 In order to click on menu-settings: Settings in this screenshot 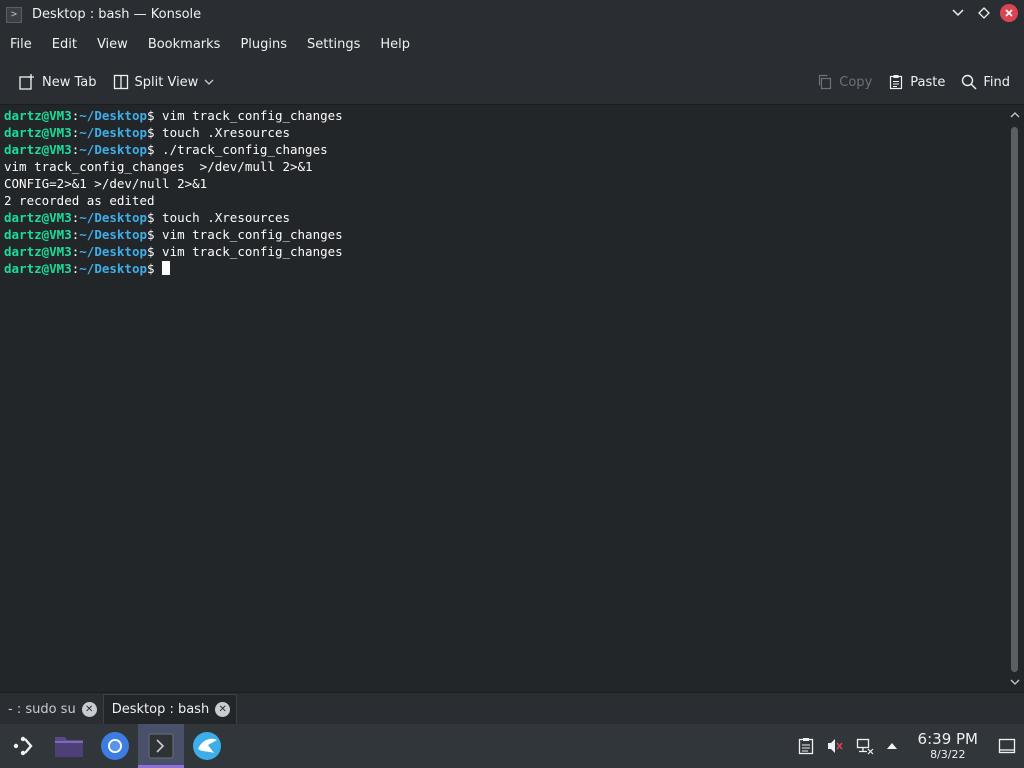, I will do `click(333, 44)`.